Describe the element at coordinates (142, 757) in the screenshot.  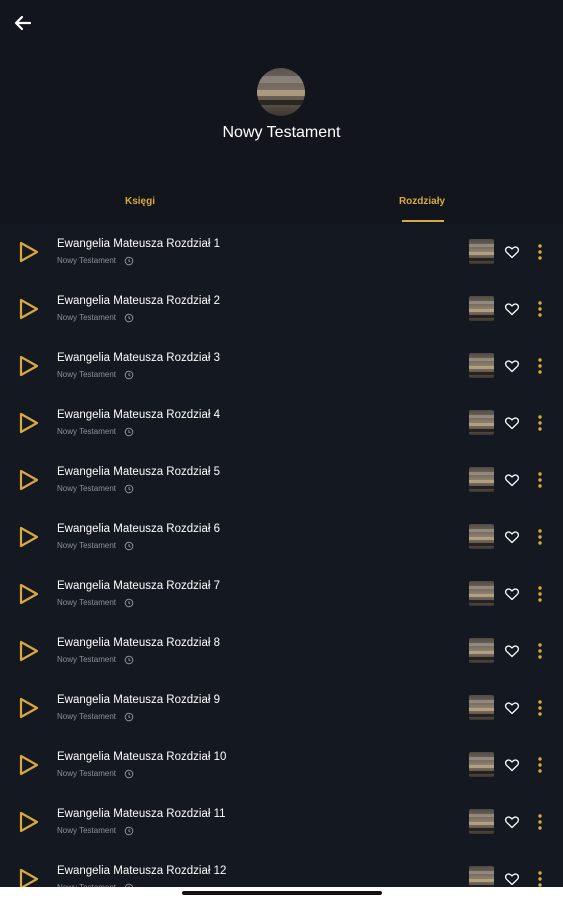
I see `chapter-title: Ewangelia Mateusza Rozdział 10` at that location.